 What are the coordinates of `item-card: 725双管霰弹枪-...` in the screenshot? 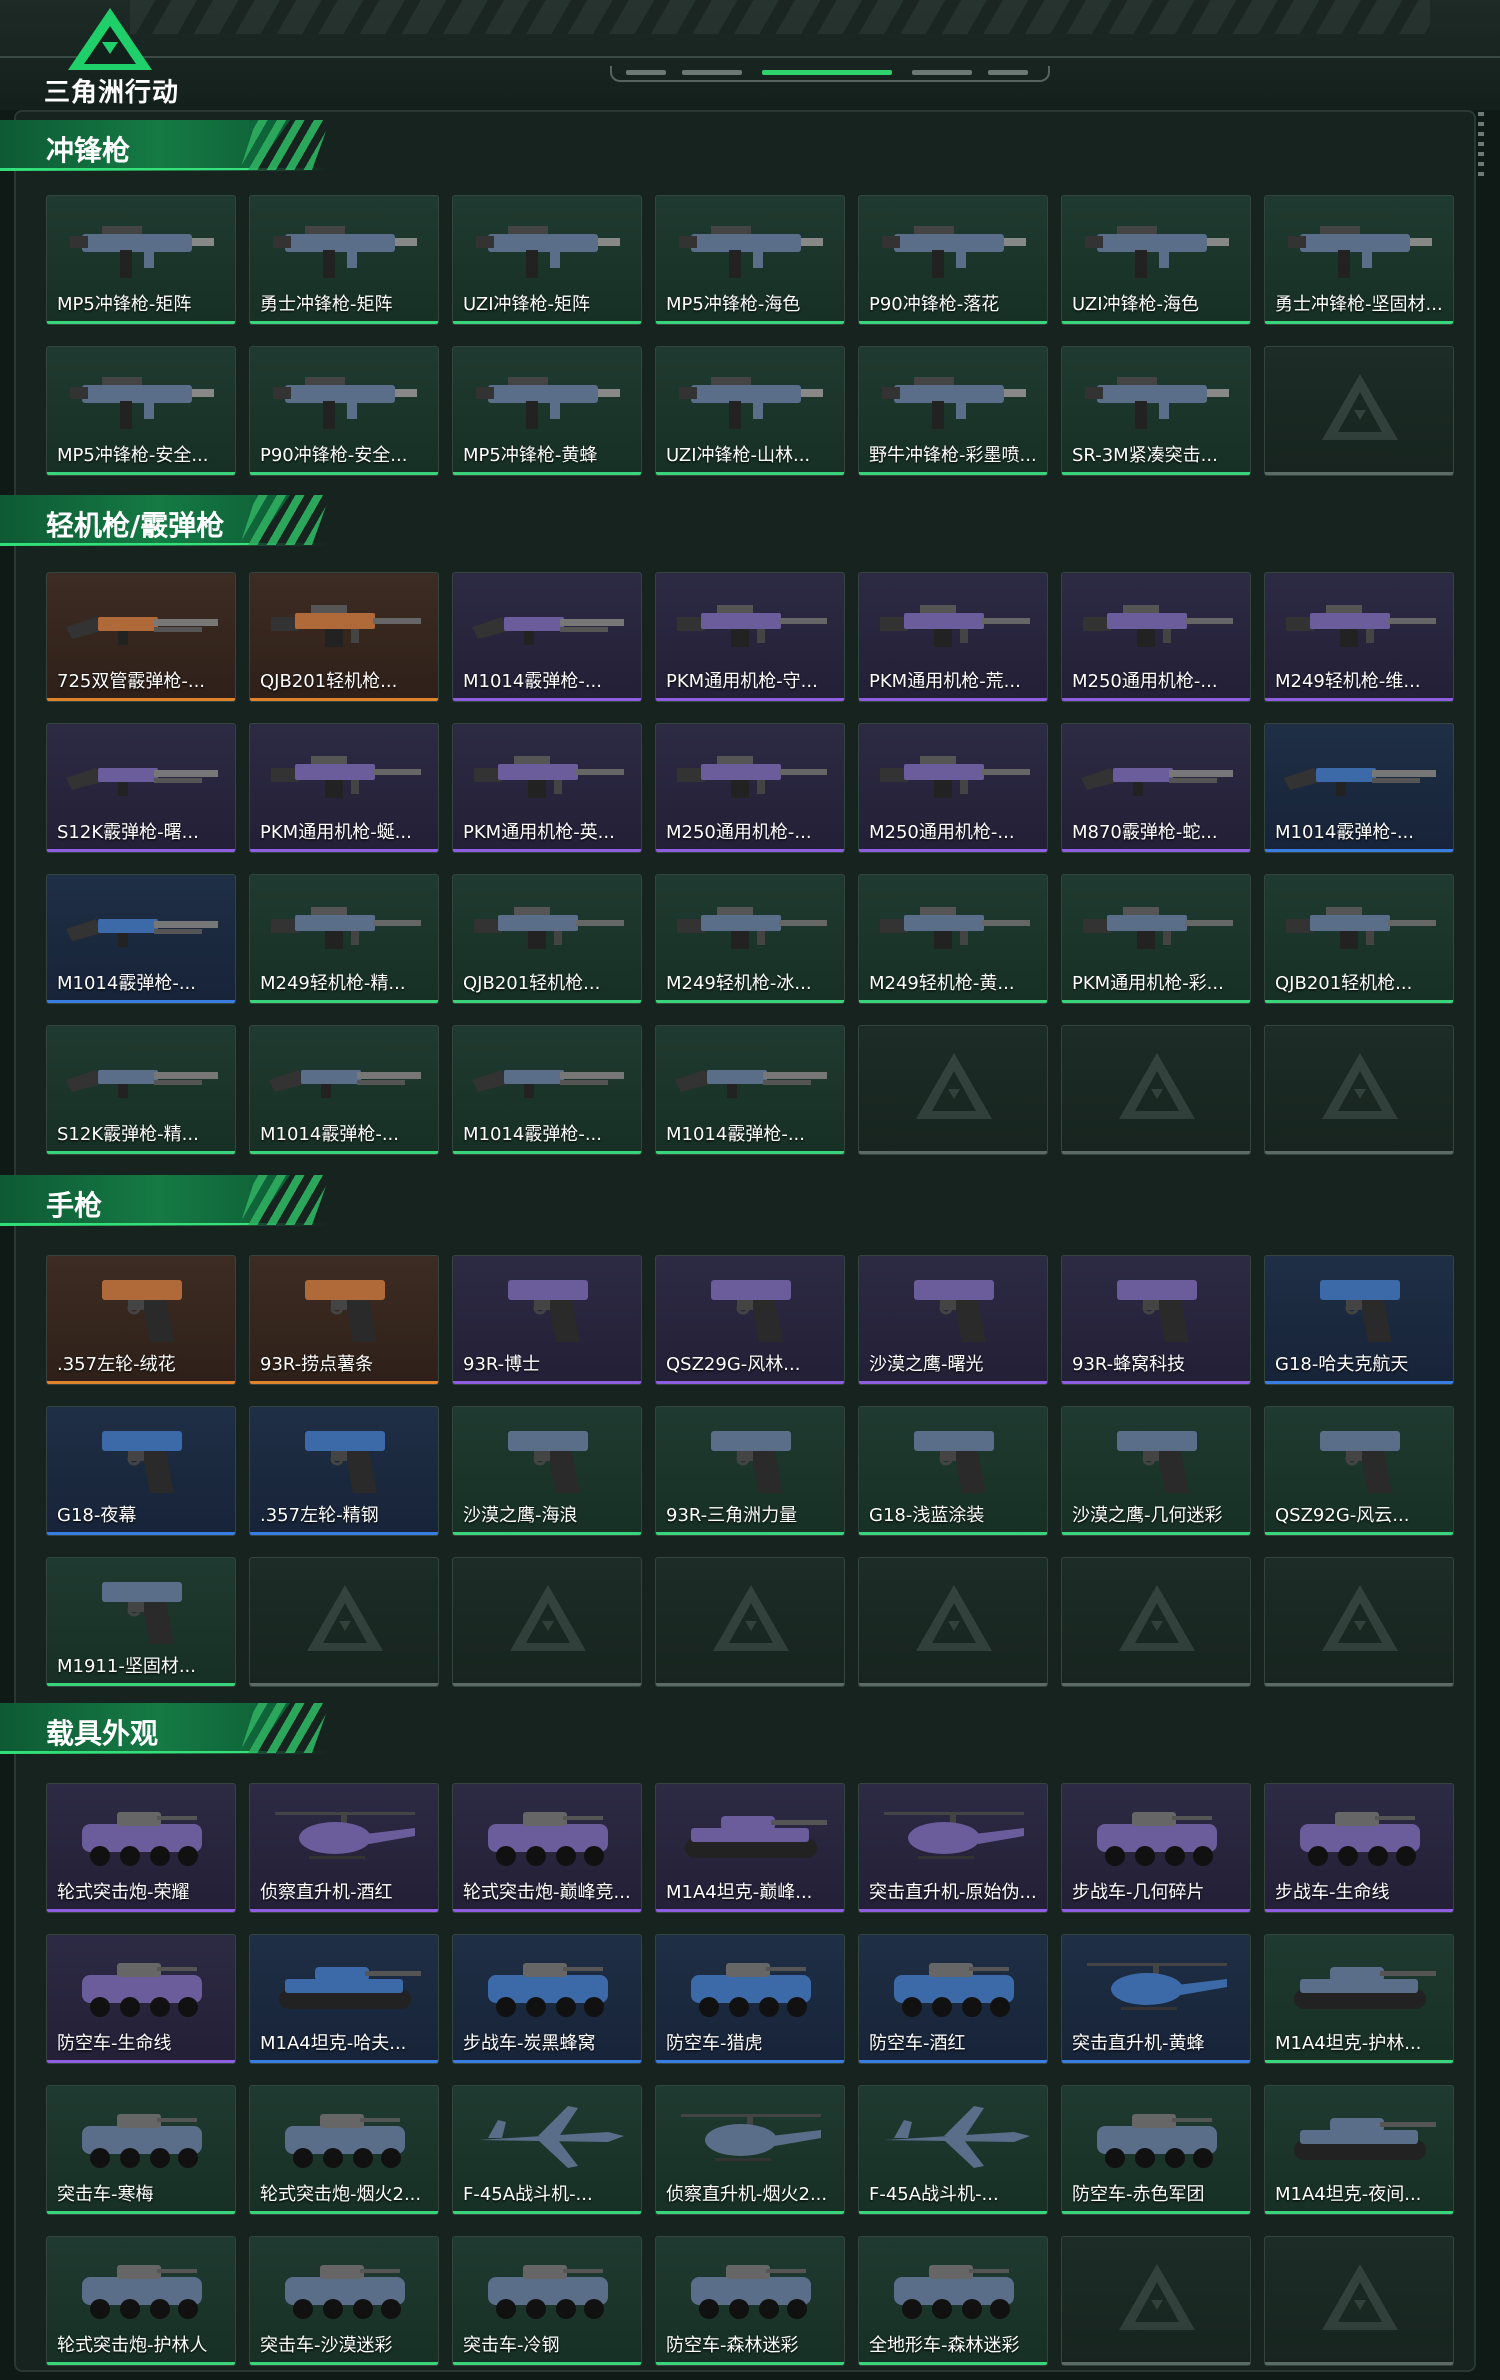 It's located at (141, 637).